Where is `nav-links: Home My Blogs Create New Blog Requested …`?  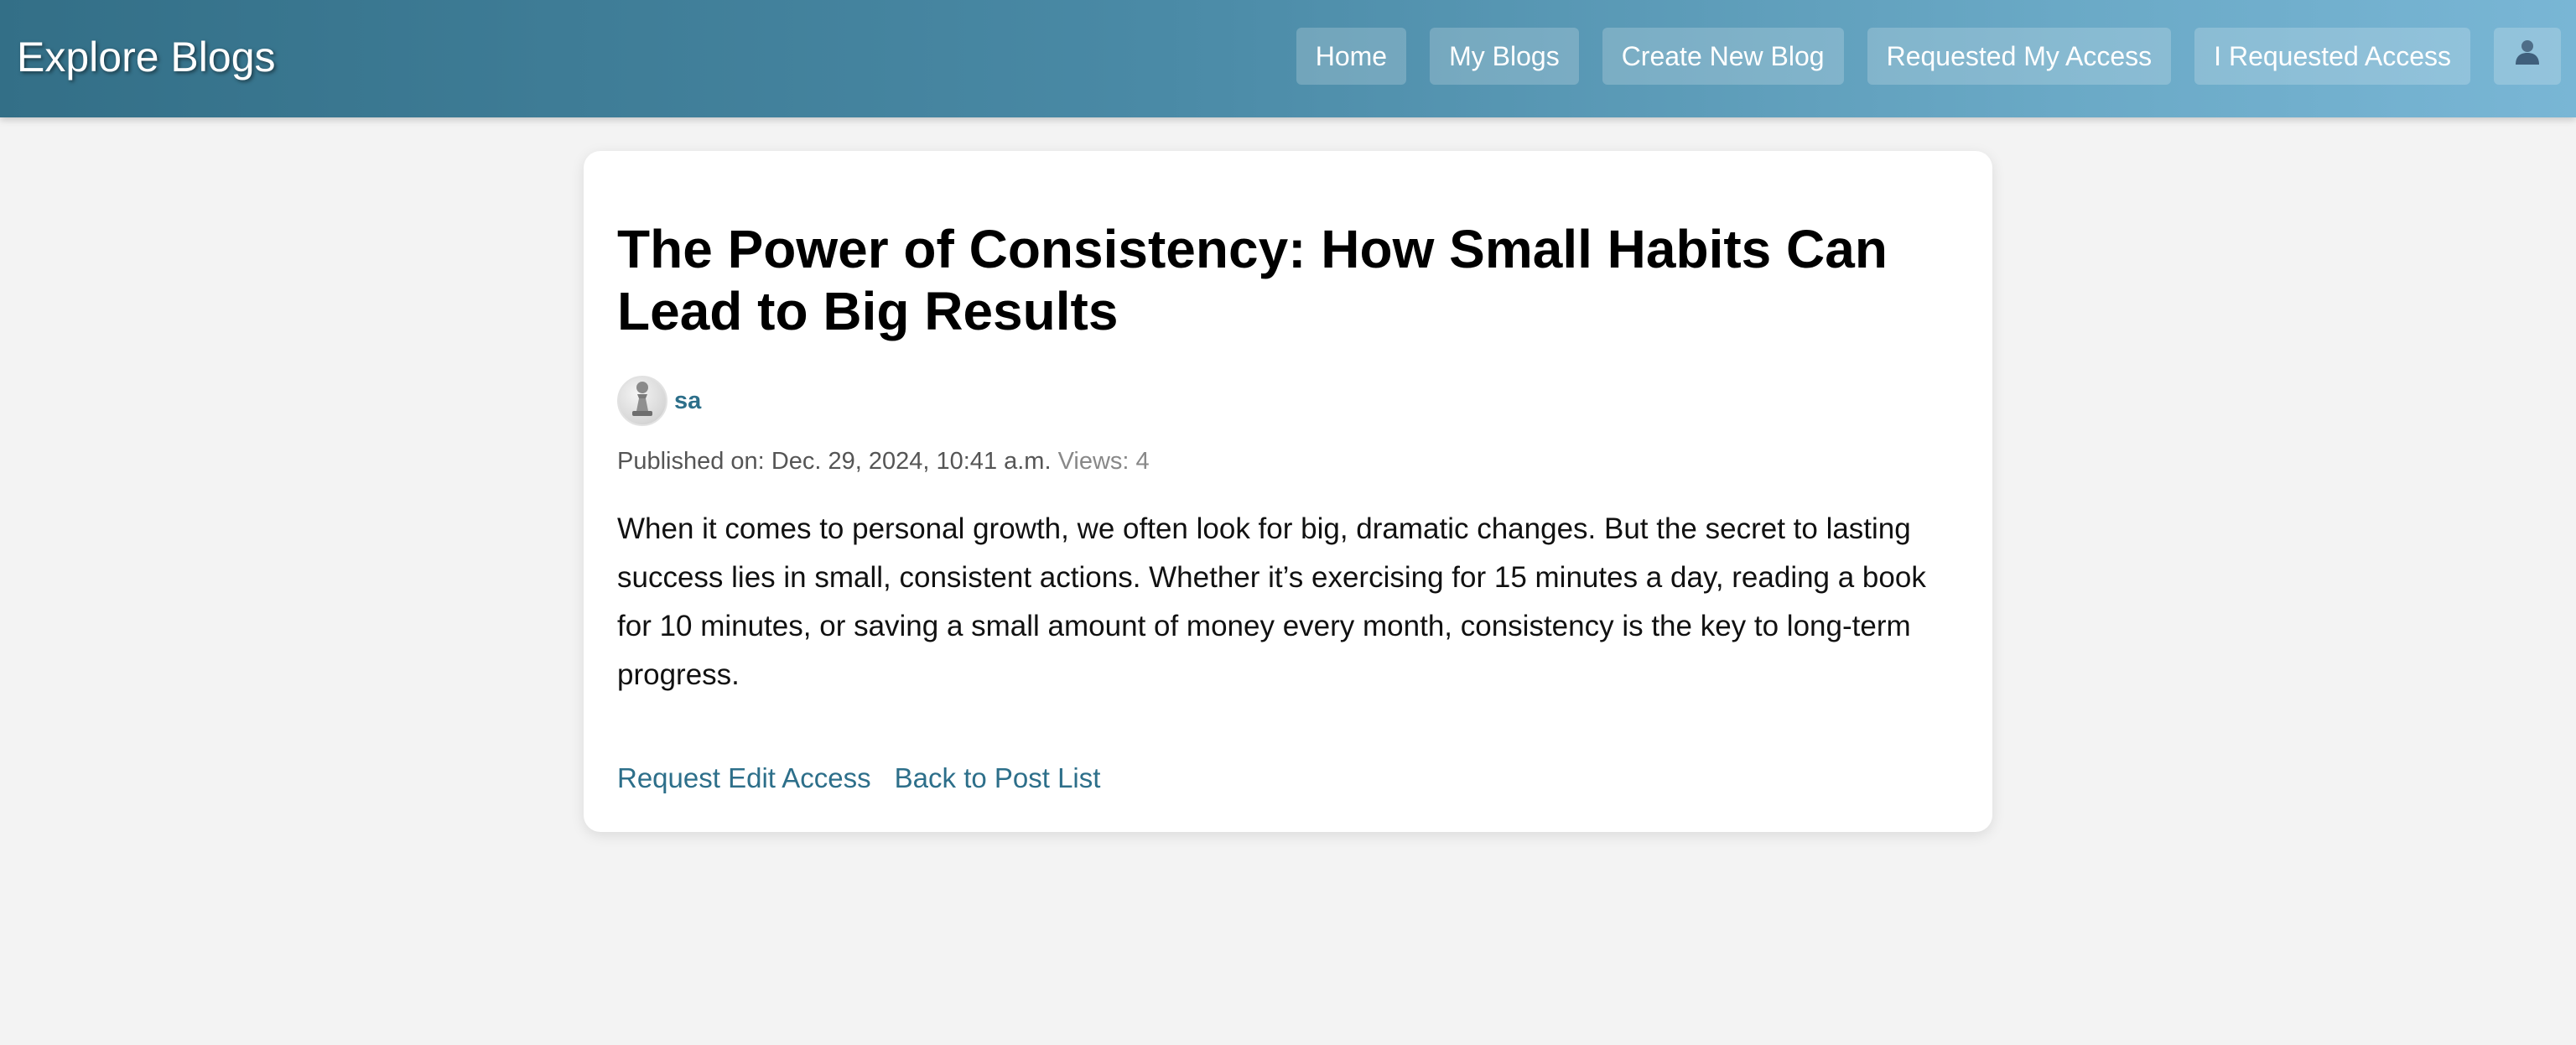 nav-links: Home My Blogs Create New Blog Requested … is located at coordinates (1929, 57).